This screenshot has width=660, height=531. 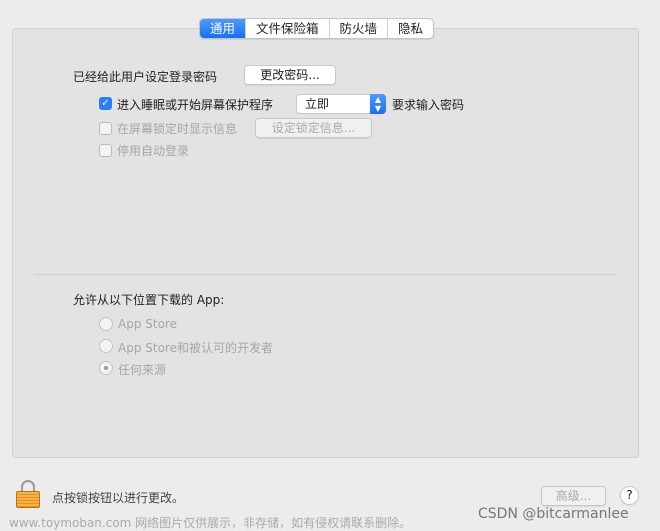 I want to click on password-set-label: 已经给此用户设定登录密码, so click(x=145, y=77).